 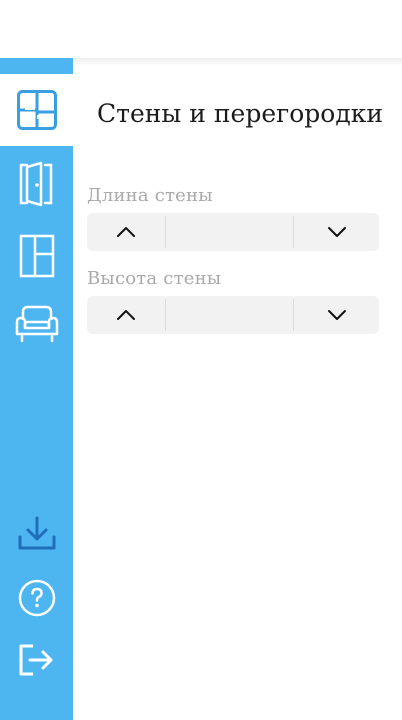 I want to click on panel-title: Стены и перегородки, so click(x=240, y=113).